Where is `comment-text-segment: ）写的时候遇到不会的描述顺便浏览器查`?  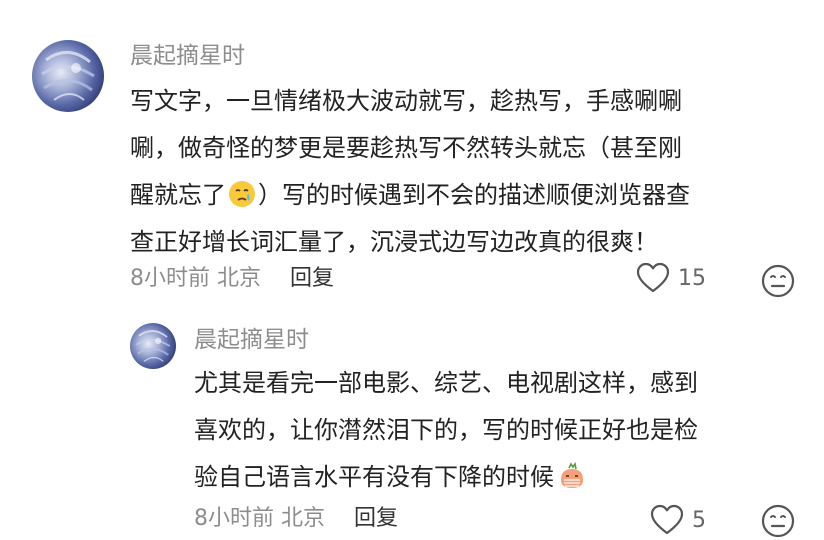
comment-text-segment: ）写的时候遇到不会的描述顺便浏览器查 is located at coordinates (474, 195).